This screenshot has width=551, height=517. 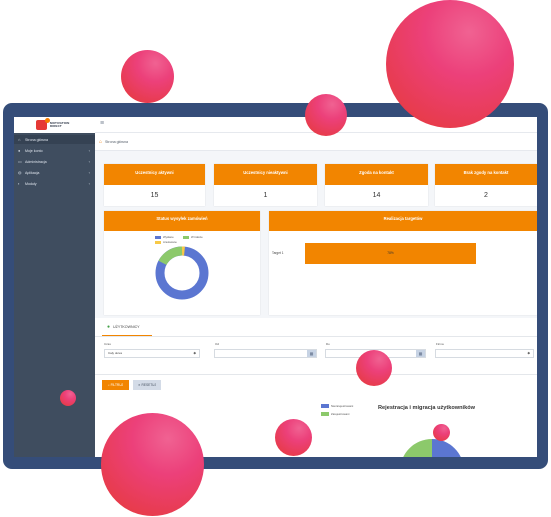 What do you see at coordinates (340, 414) in the screenshot?
I see `legend-label: Zarejestrowani` at bounding box center [340, 414].